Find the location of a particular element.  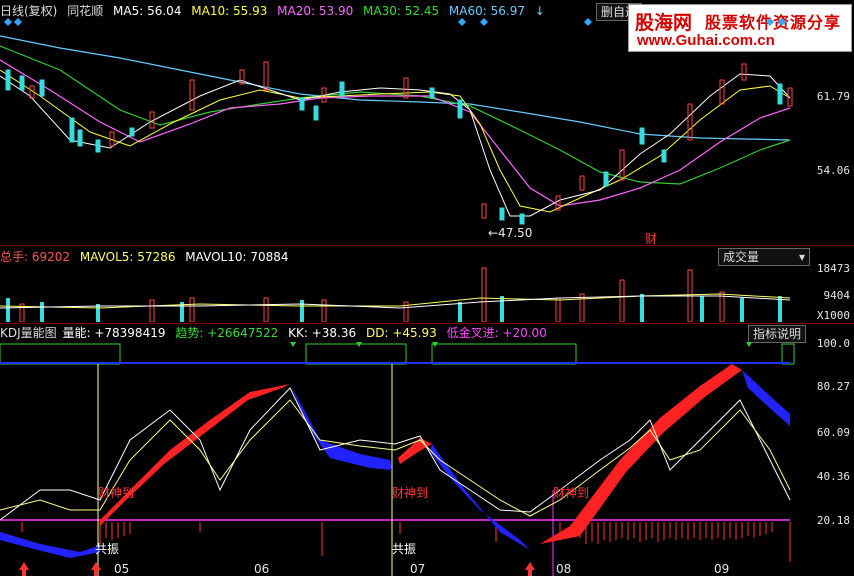

gongzhen-label-1: 共振 is located at coordinates (107, 549).